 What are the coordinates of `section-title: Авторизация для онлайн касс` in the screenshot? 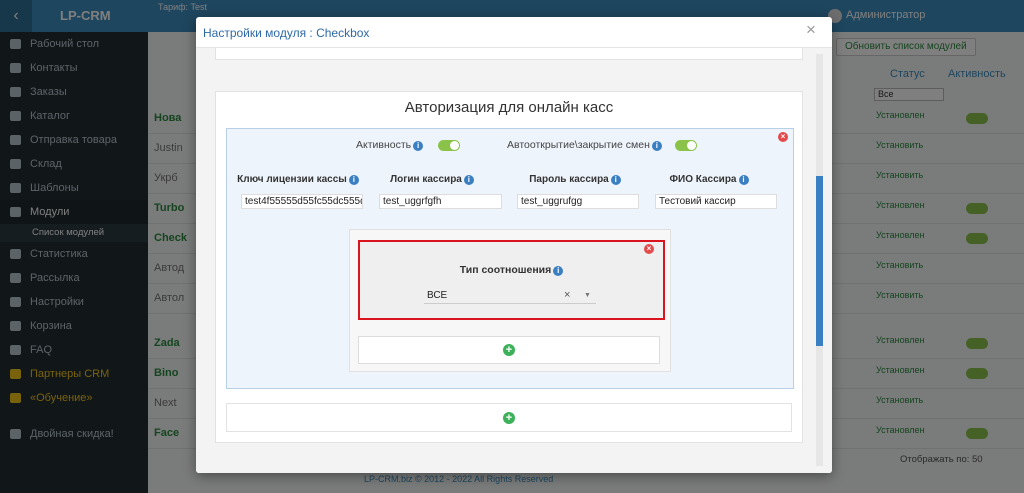 It's located at (509, 107).